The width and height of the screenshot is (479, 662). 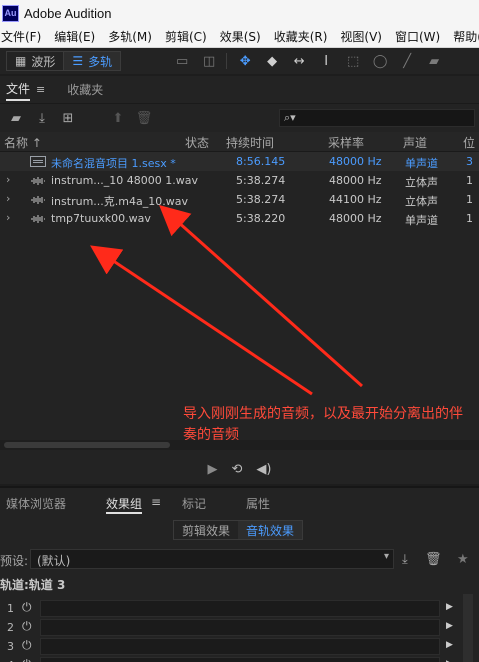 What do you see at coordinates (380, 61) in the screenshot?
I see `lasso-tool-icon: ◯` at bounding box center [380, 61].